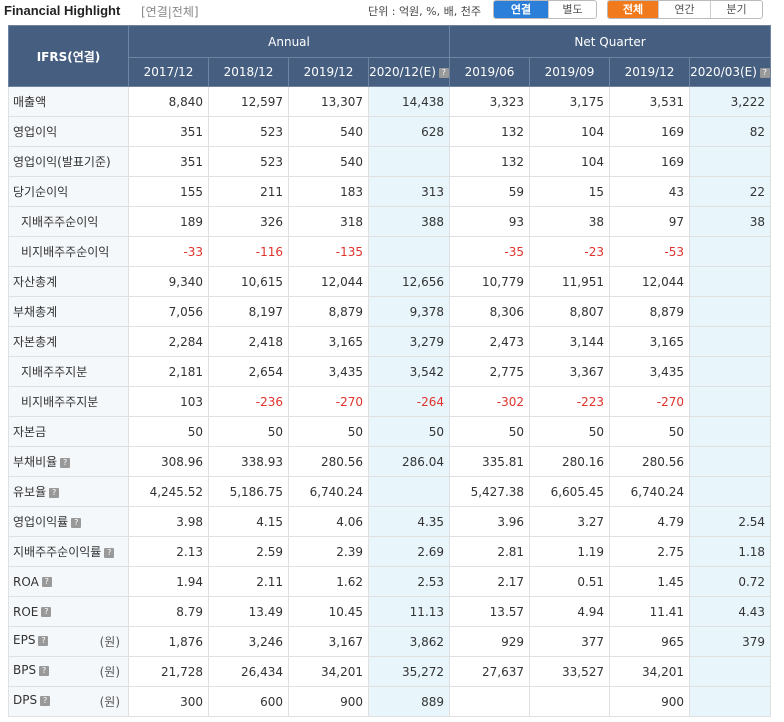  Describe the element at coordinates (490, 251) in the screenshot. I see `table-cell: -35` at that location.